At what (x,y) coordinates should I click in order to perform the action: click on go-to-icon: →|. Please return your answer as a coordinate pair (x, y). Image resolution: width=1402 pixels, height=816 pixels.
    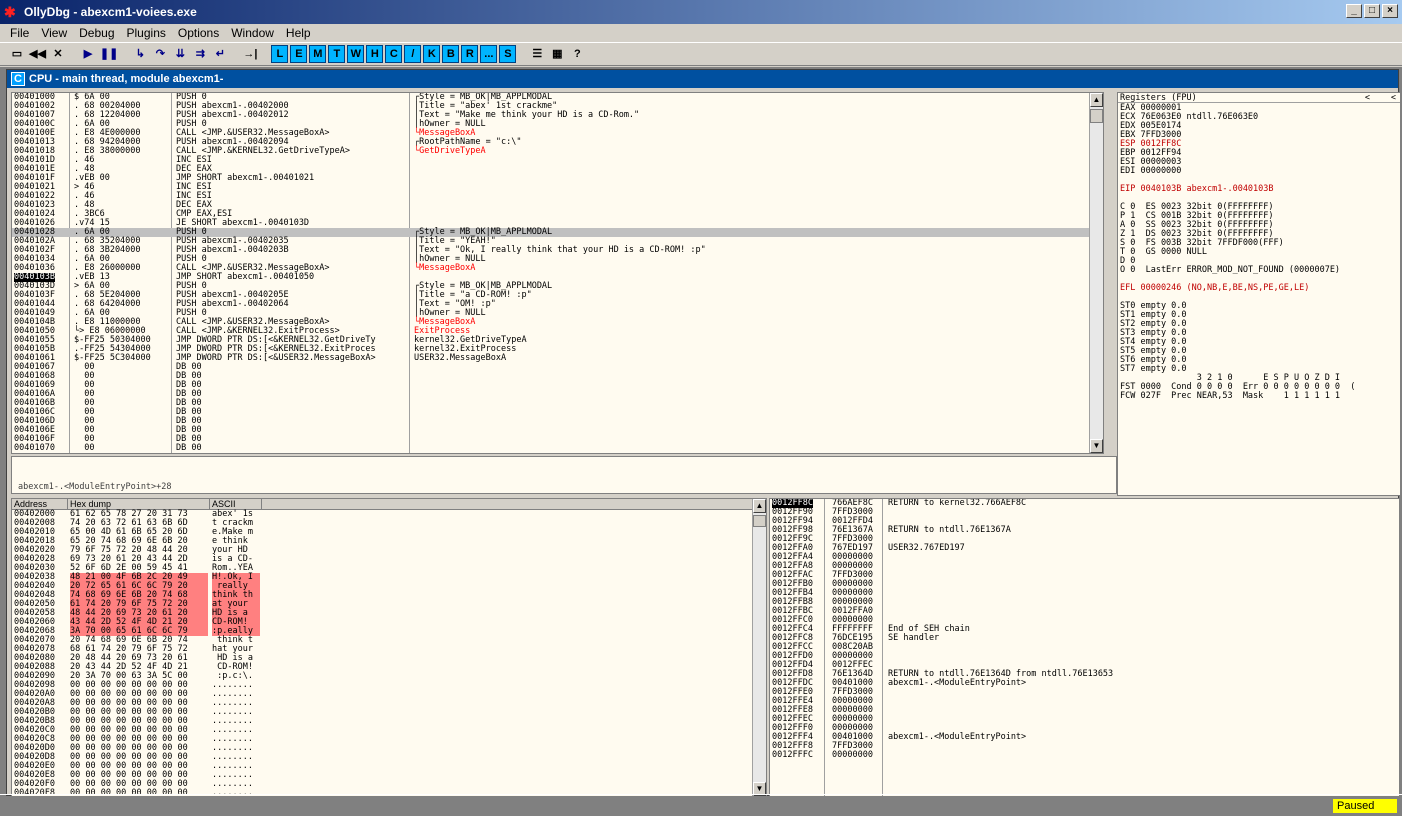
    Looking at the image, I should click on (250, 54).